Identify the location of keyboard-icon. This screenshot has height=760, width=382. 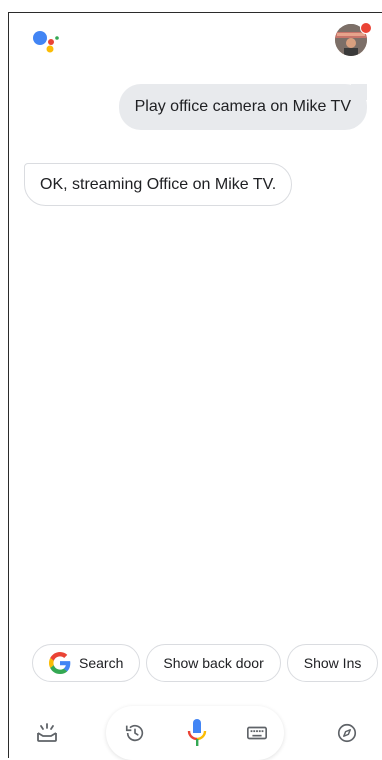
(257, 733).